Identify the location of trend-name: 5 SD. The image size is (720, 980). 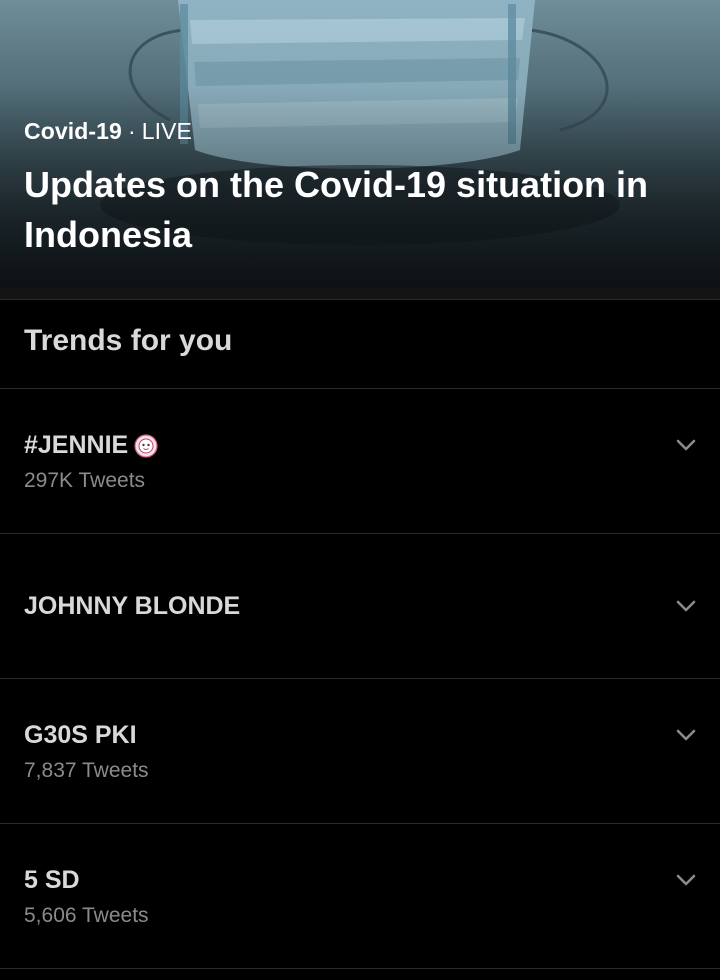
(52, 880).